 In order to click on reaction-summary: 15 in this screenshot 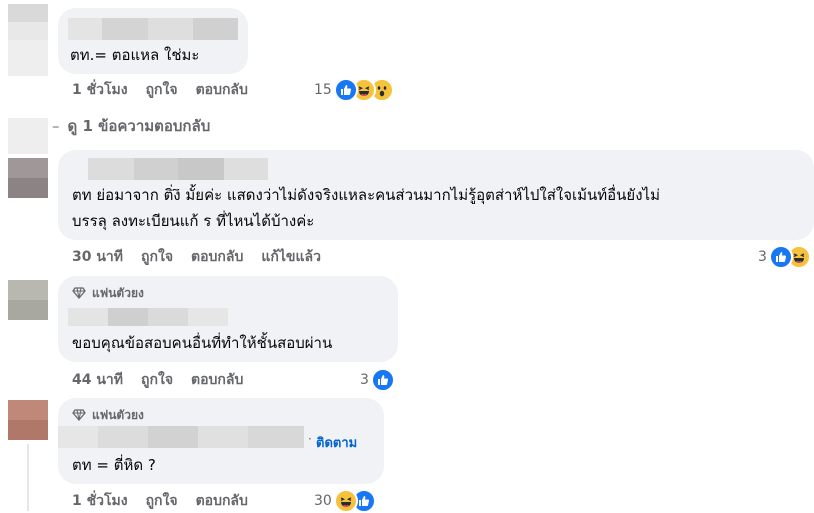, I will do `click(354, 90)`.